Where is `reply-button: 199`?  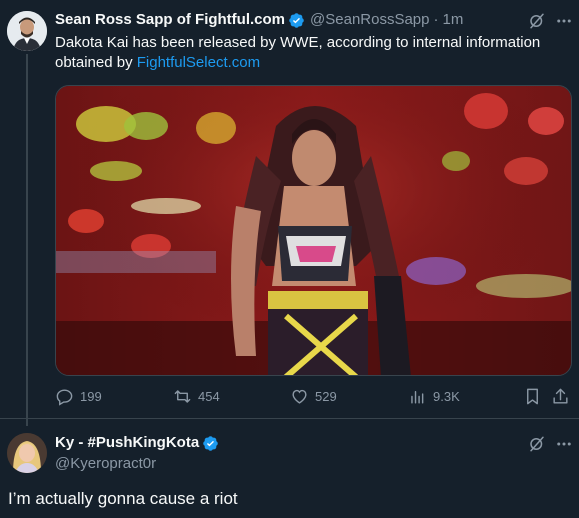
reply-button: 199 is located at coordinates (78, 396).